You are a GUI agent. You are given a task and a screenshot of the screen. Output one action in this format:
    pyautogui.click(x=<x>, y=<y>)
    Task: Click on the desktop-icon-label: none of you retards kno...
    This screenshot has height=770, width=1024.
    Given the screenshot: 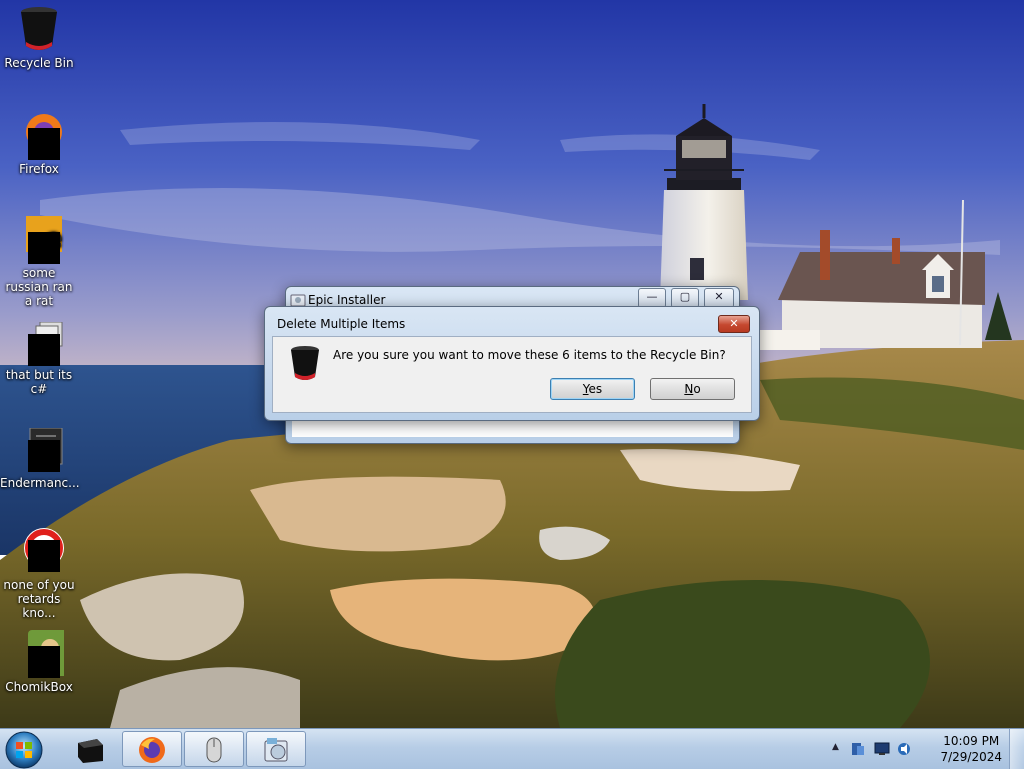 What is the action you would take?
    pyautogui.click(x=39, y=599)
    